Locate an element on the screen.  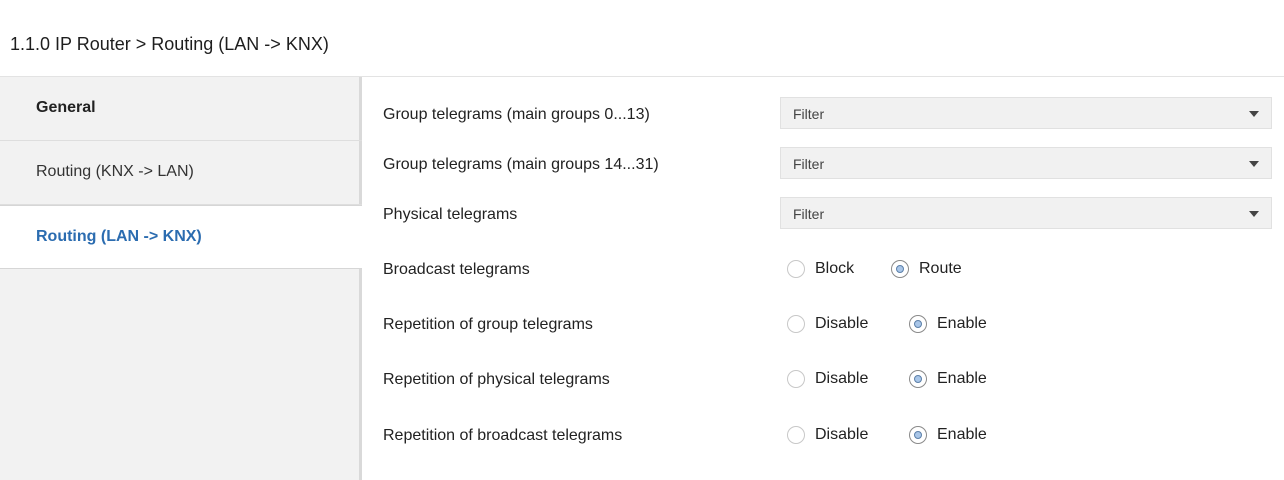
sidebar-item-label: Routing (LAN -> KNX) is located at coordinates (119, 236).